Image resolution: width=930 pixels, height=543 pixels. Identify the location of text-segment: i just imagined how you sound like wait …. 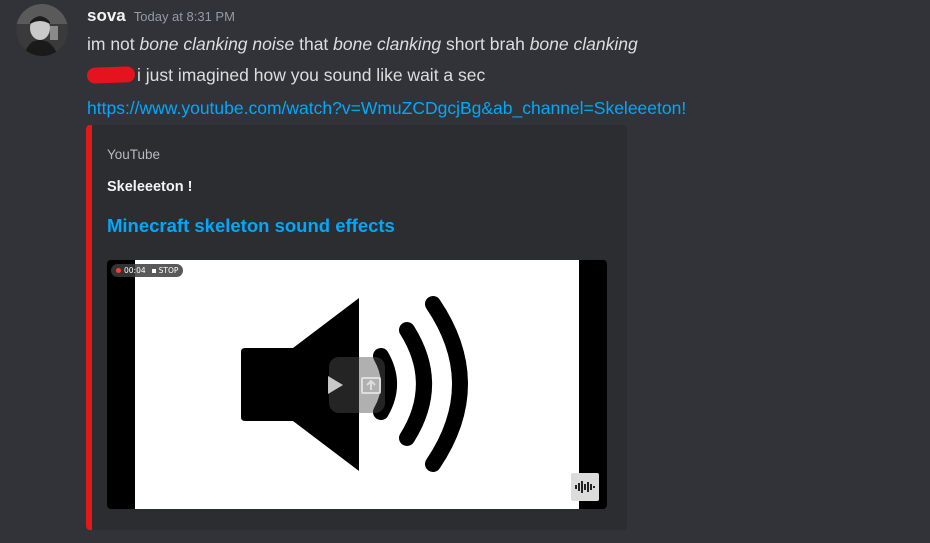
(311, 75).